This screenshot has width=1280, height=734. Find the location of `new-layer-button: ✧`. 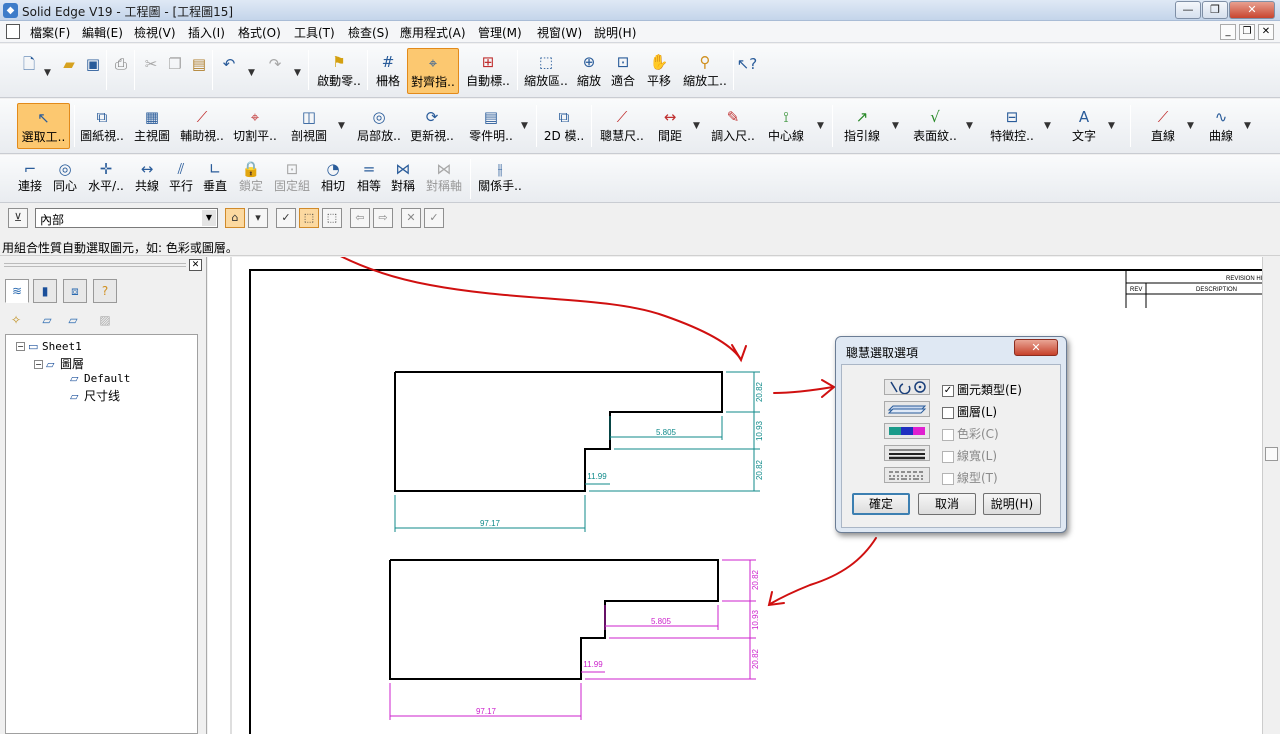

new-layer-button: ✧ is located at coordinates (16, 320).